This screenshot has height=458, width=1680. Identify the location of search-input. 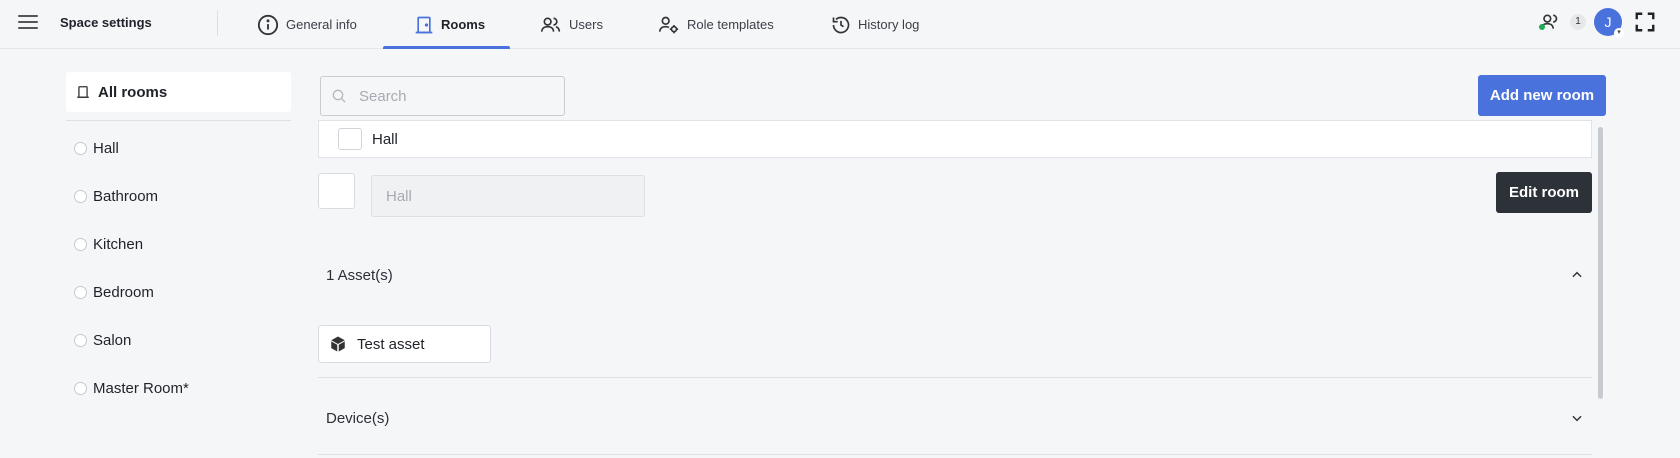
(454, 96).